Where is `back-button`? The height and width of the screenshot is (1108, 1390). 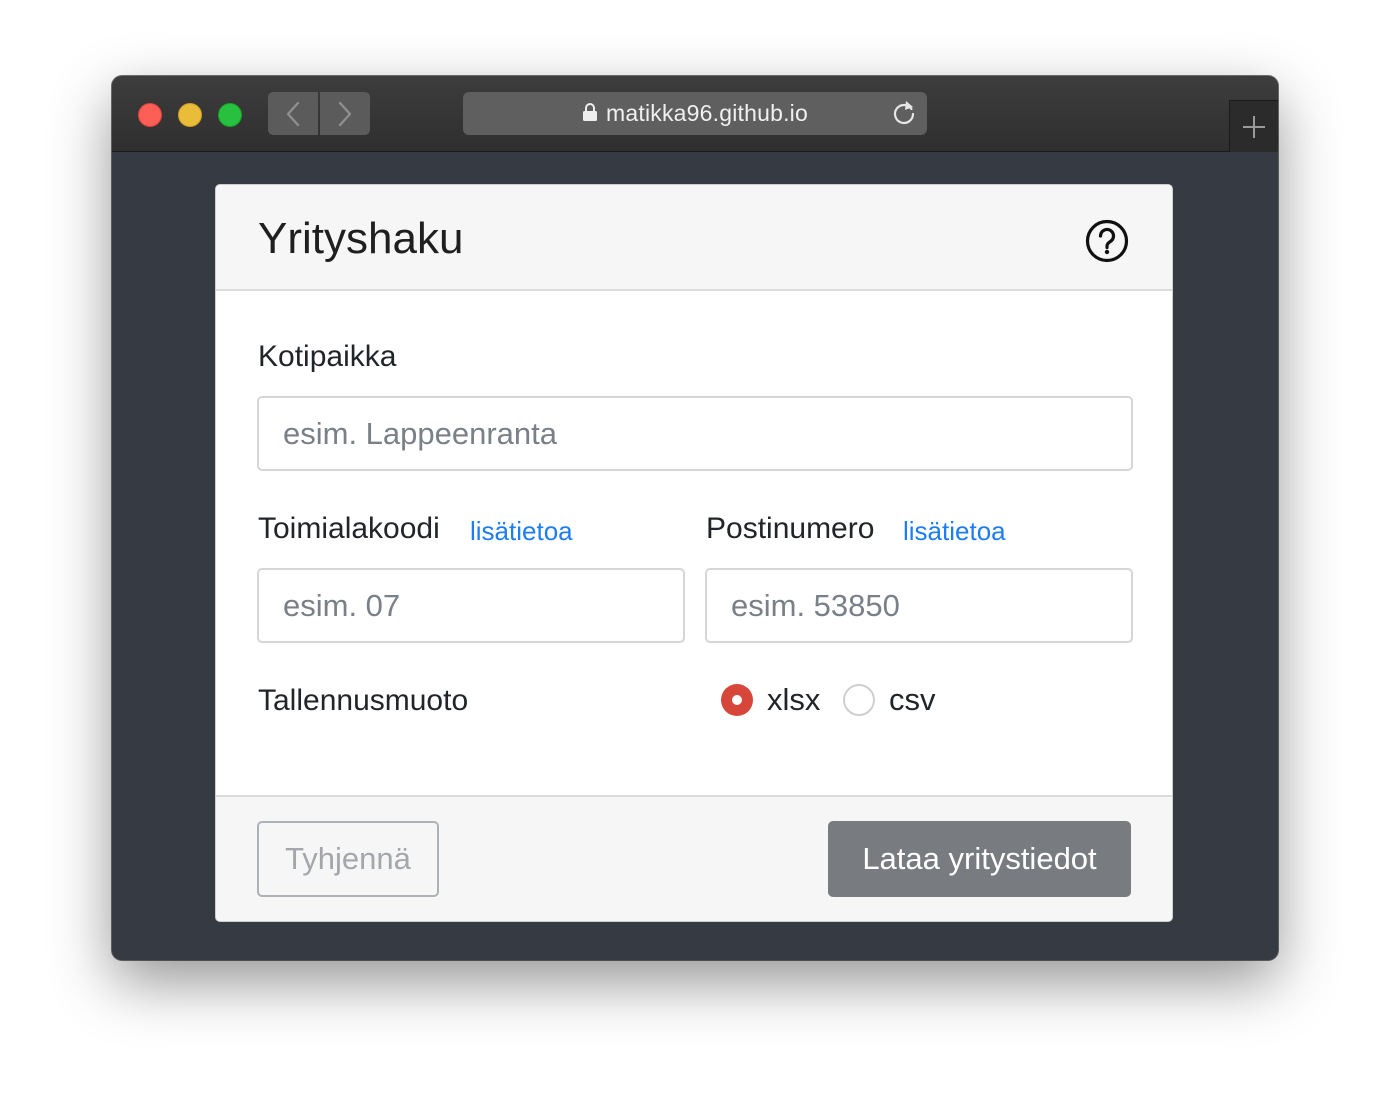
back-button is located at coordinates (293, 113).